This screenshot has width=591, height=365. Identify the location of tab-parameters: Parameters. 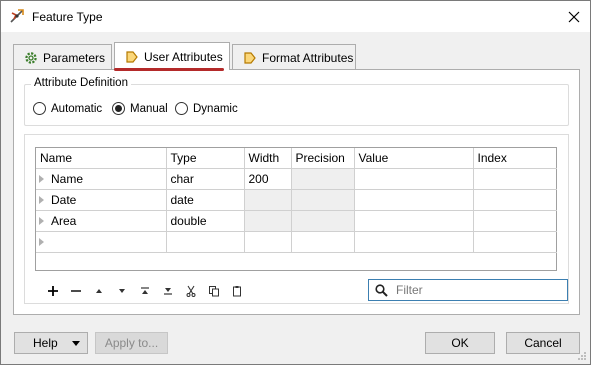
(62, 57).